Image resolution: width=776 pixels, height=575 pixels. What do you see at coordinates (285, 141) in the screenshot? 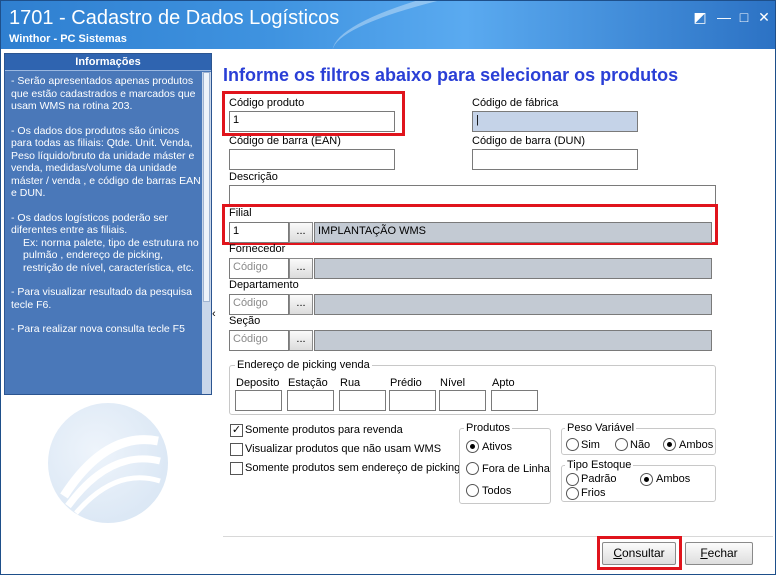
I see `barra-ean-label: Código de barra (EAN)` at bounding box center [285, 141].